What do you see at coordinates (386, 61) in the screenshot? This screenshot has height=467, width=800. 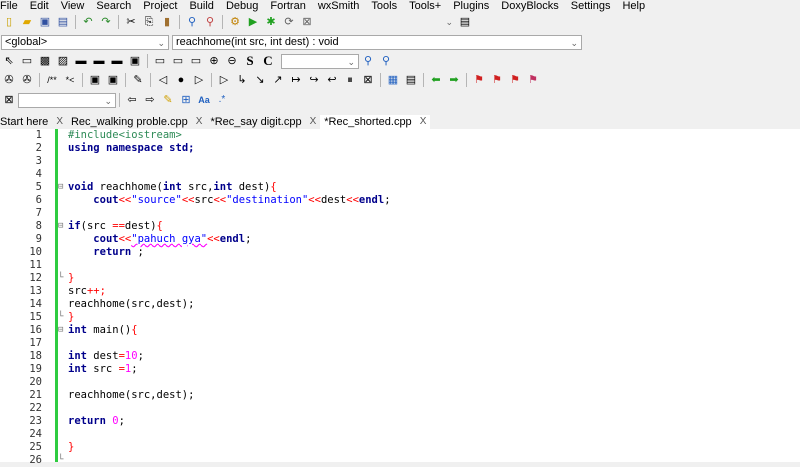 I see `search-icon: ⚲` at bounding box center [386, 61].